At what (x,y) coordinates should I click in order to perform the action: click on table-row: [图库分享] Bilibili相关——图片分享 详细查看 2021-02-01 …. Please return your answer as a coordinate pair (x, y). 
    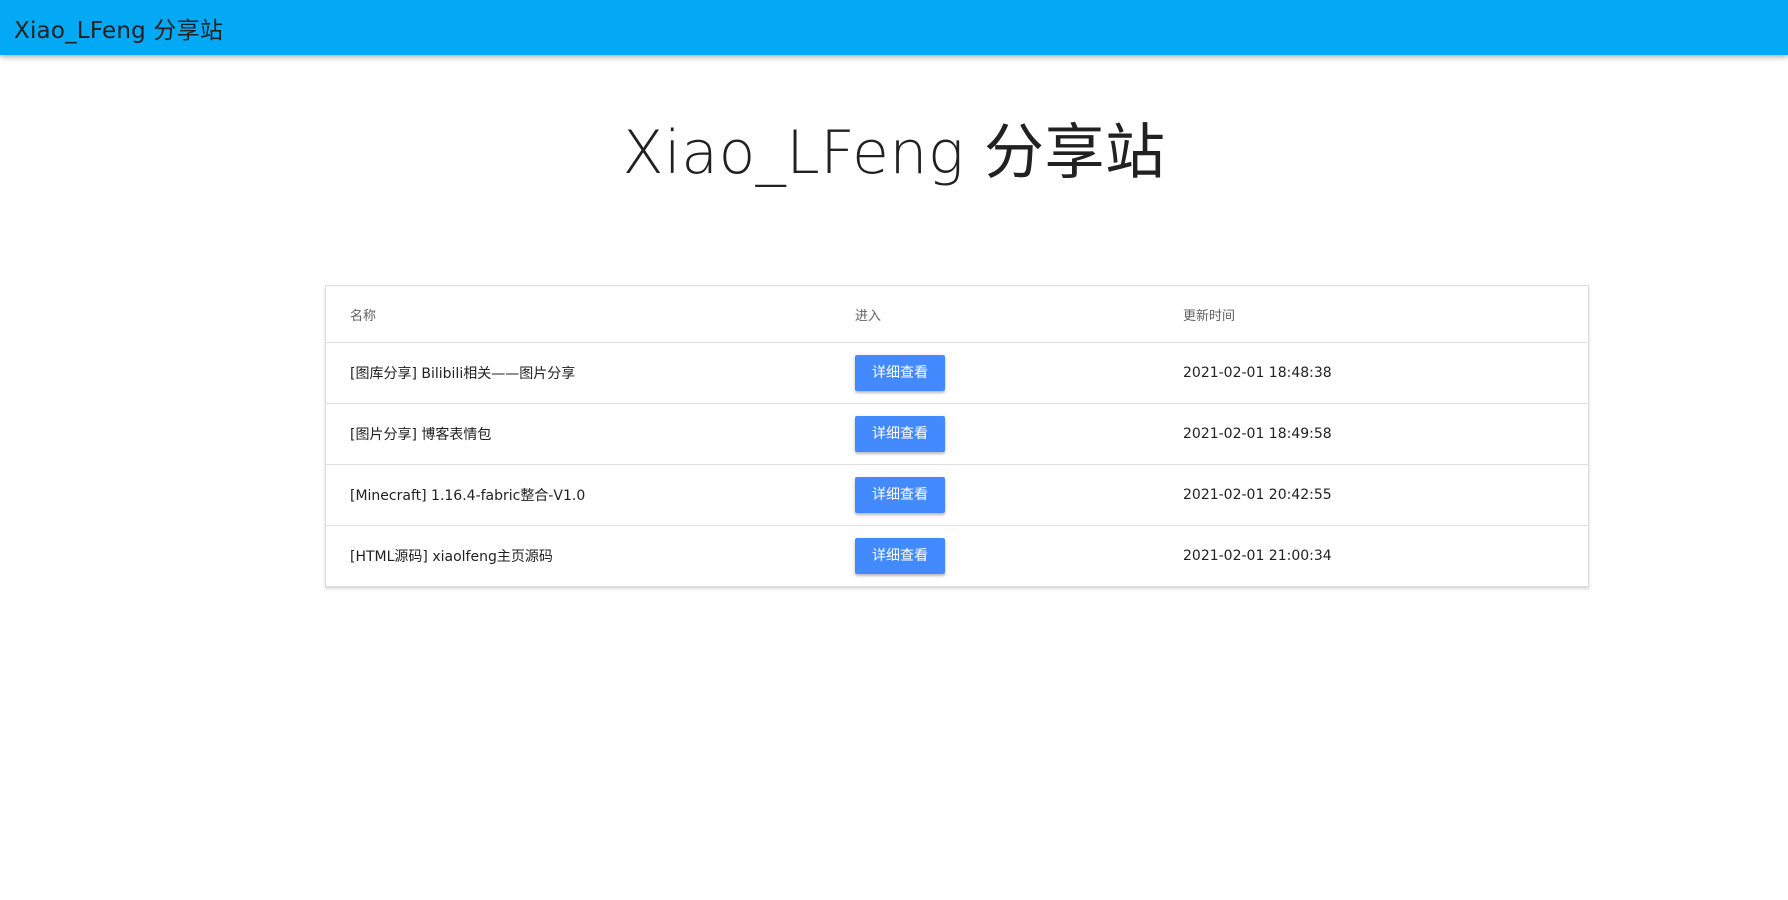
    Looking at the image, I should click on (957, 373).